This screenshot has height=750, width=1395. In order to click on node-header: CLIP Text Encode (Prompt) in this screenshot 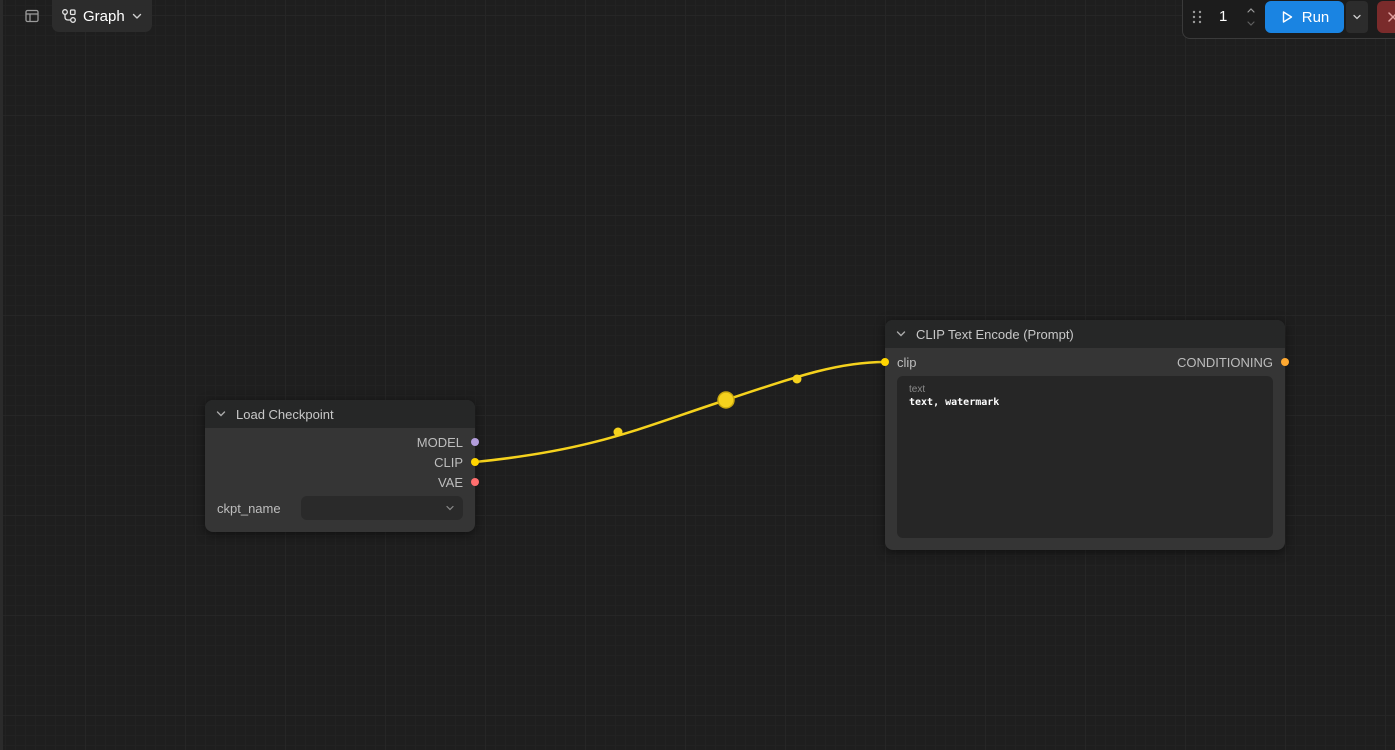, I will do `click(1085, 334)`.